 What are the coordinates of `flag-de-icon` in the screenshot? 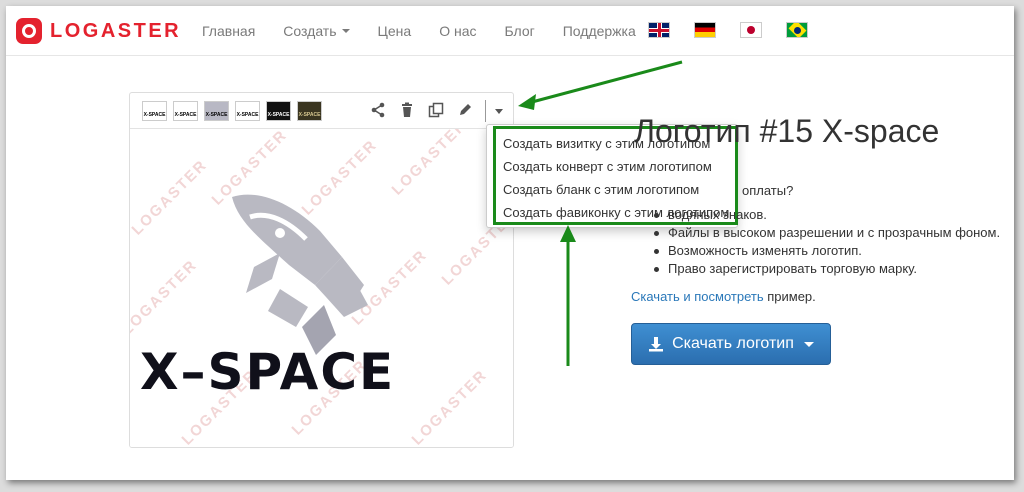 It's located at (705, 30).